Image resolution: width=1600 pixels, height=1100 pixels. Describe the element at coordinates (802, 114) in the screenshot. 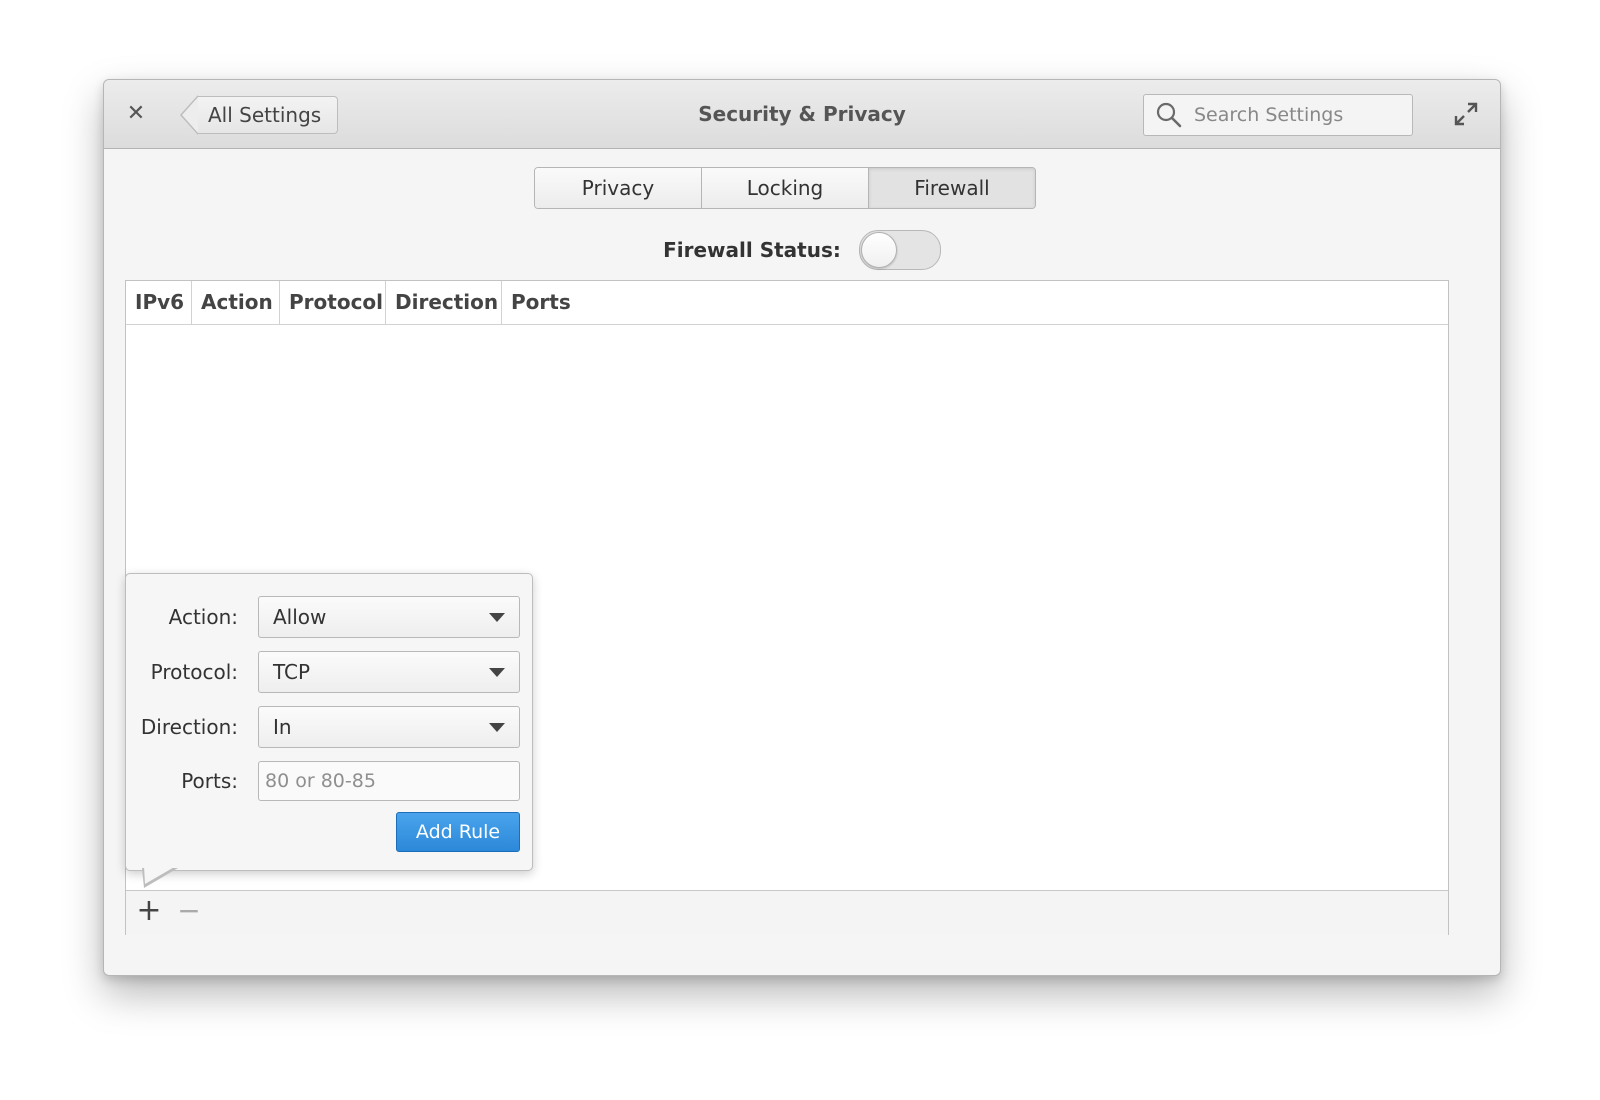

I see `titlebar: ✕ All Settings Security & Privacy` at that location.